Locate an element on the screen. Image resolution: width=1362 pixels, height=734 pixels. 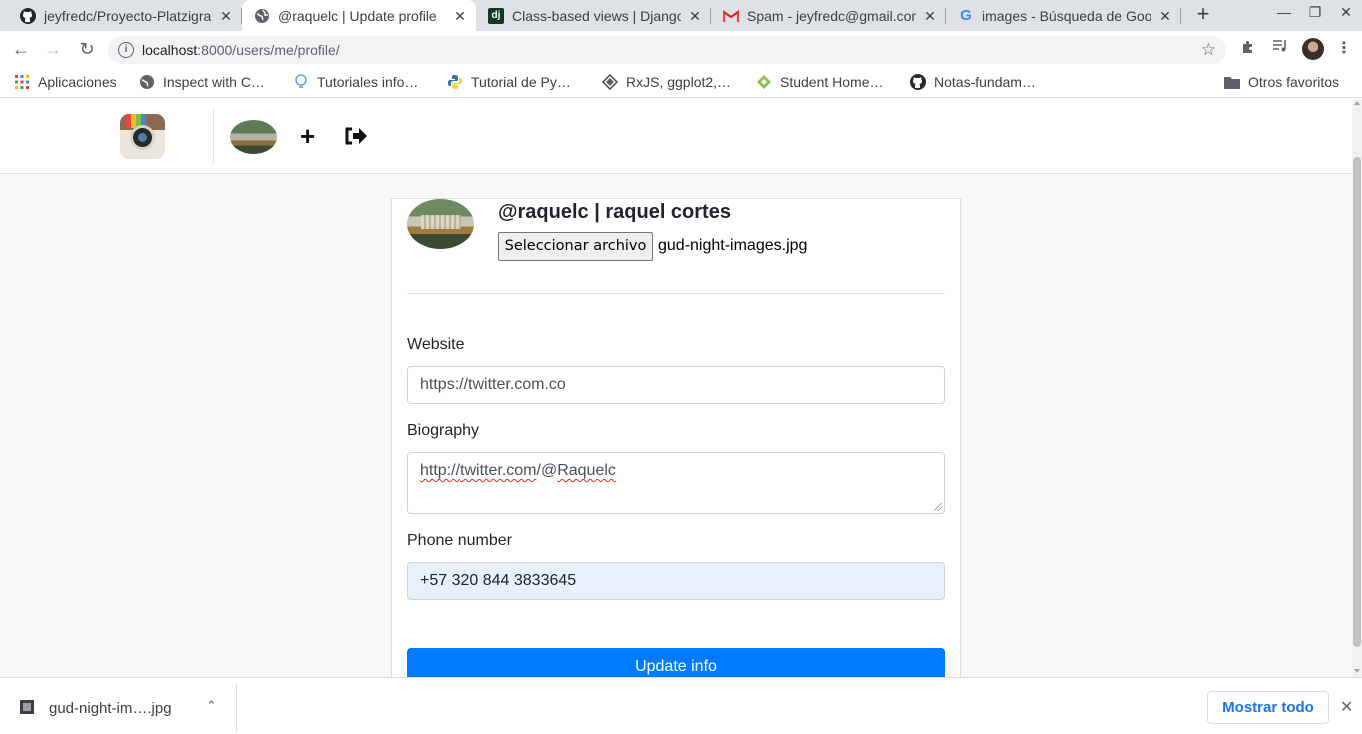
logout-icon is located at coordinates (356, 136).